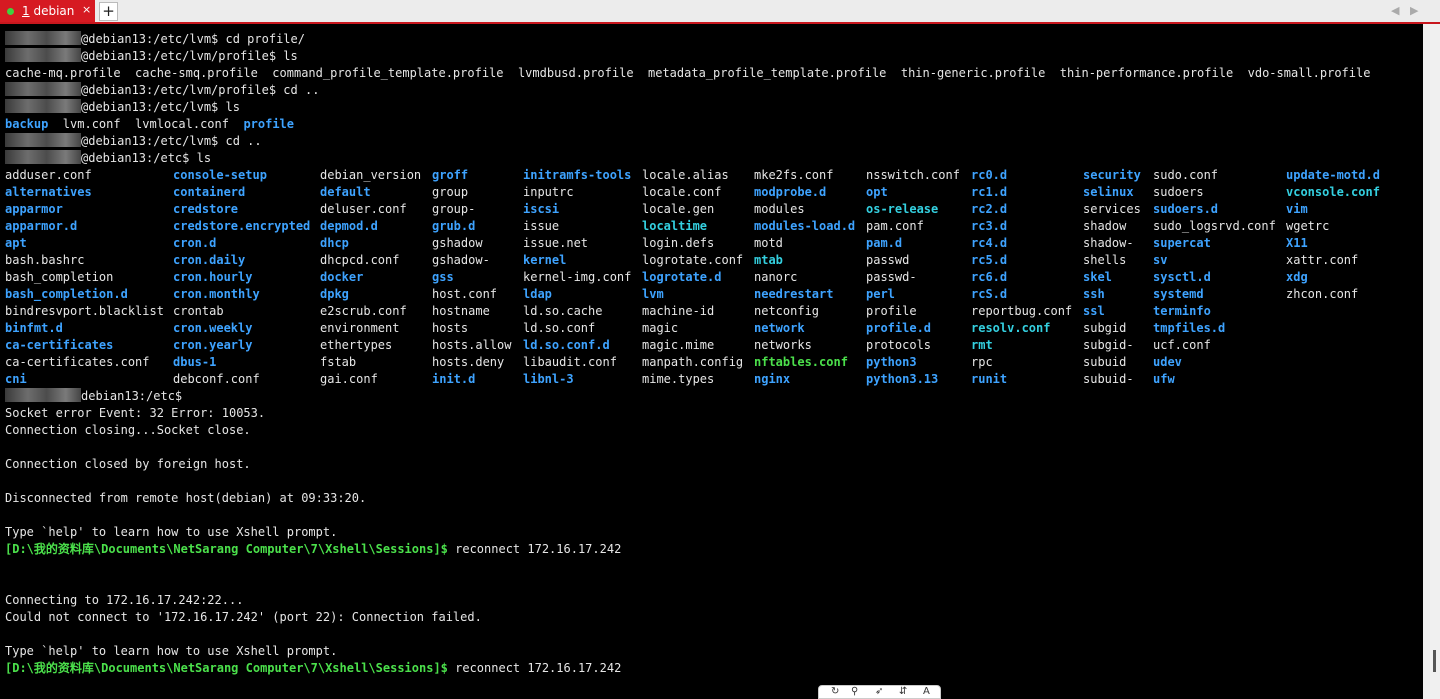  Describe the element at coordinates (360, 328) in the screenshot. I see `file-name: environment` at that location.